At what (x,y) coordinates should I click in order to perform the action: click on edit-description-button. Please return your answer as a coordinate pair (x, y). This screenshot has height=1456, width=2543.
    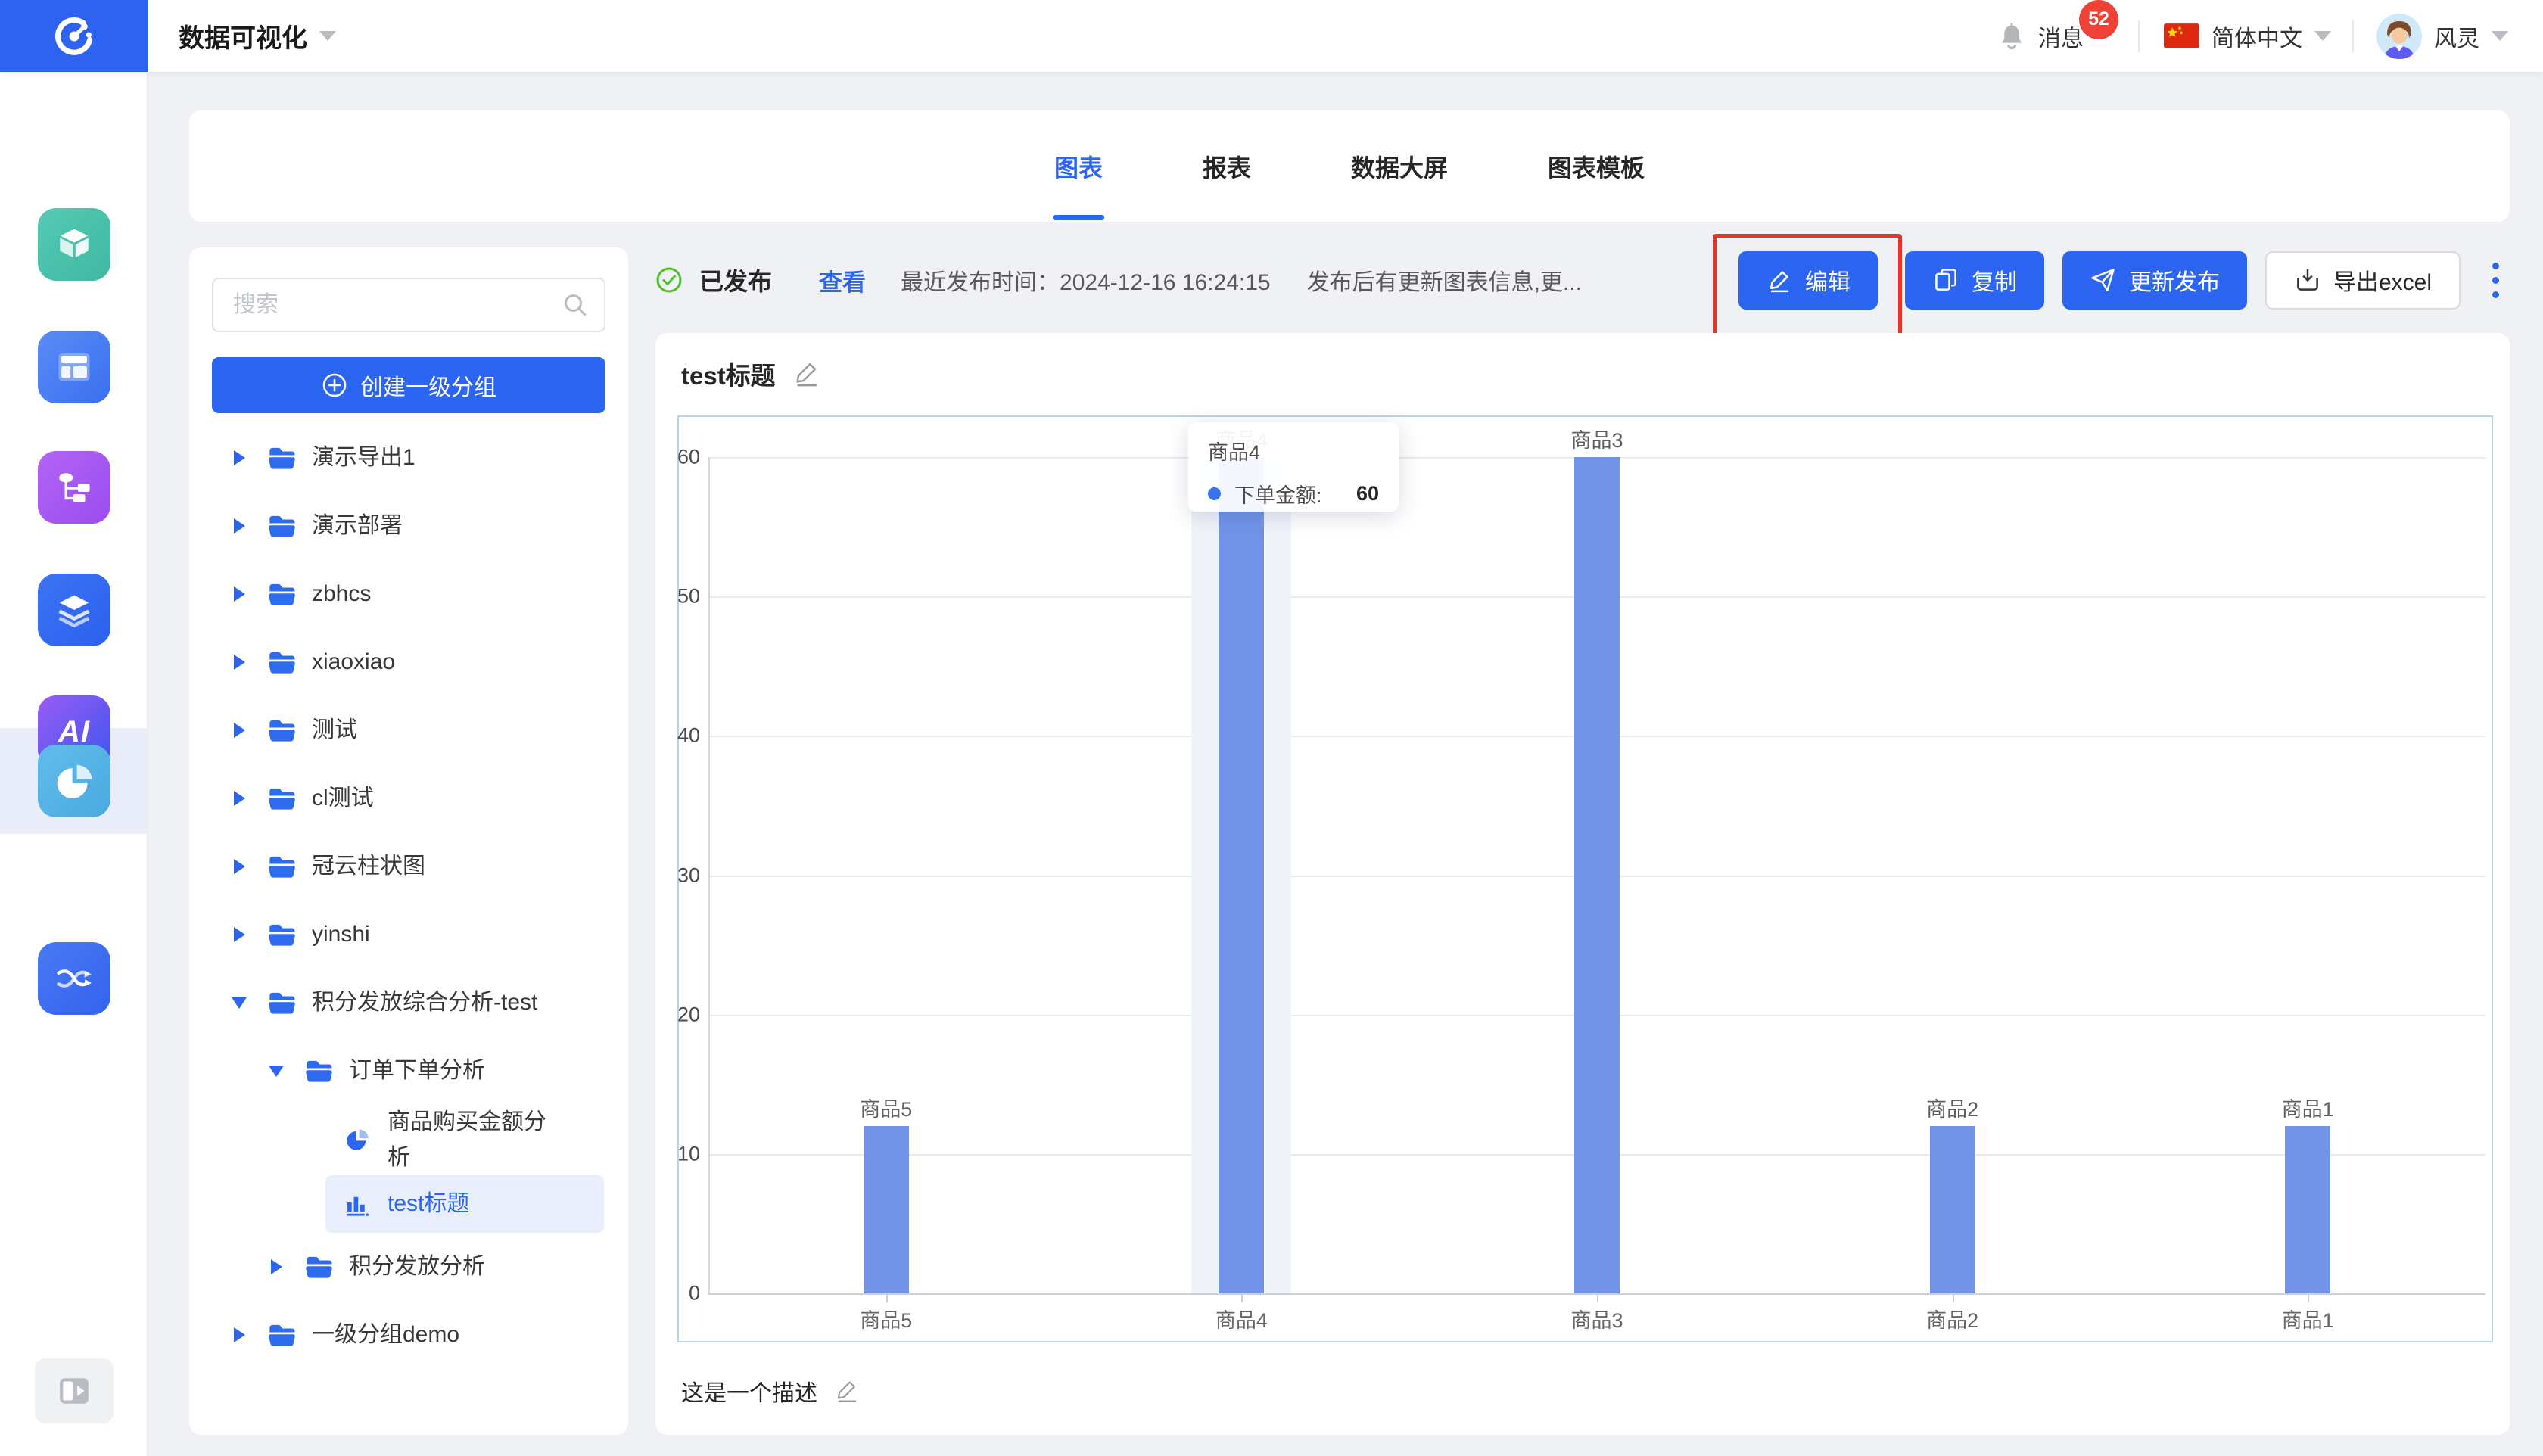
    Looking at the image, I should click on (847, 1391).